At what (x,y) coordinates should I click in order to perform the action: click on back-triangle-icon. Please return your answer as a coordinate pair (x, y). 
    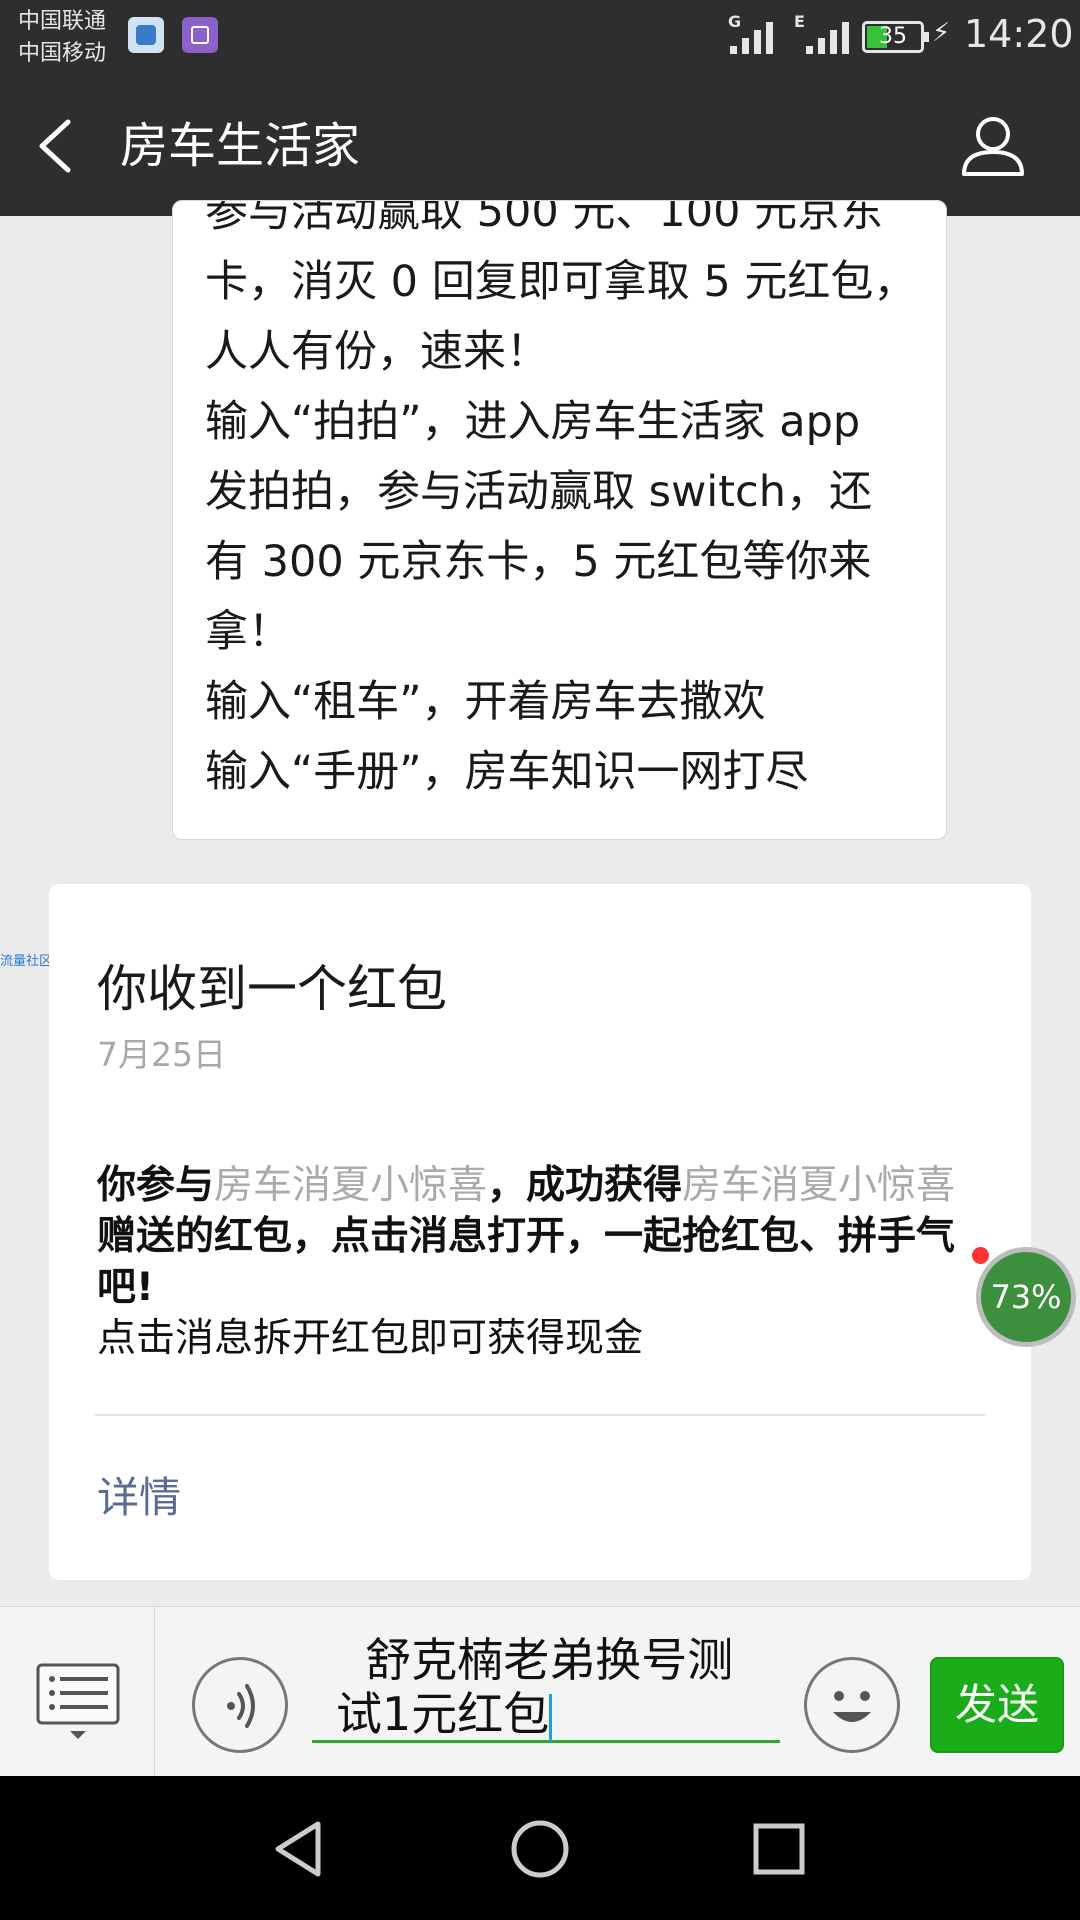
    Looking at the image, I should click on (301, 1849).